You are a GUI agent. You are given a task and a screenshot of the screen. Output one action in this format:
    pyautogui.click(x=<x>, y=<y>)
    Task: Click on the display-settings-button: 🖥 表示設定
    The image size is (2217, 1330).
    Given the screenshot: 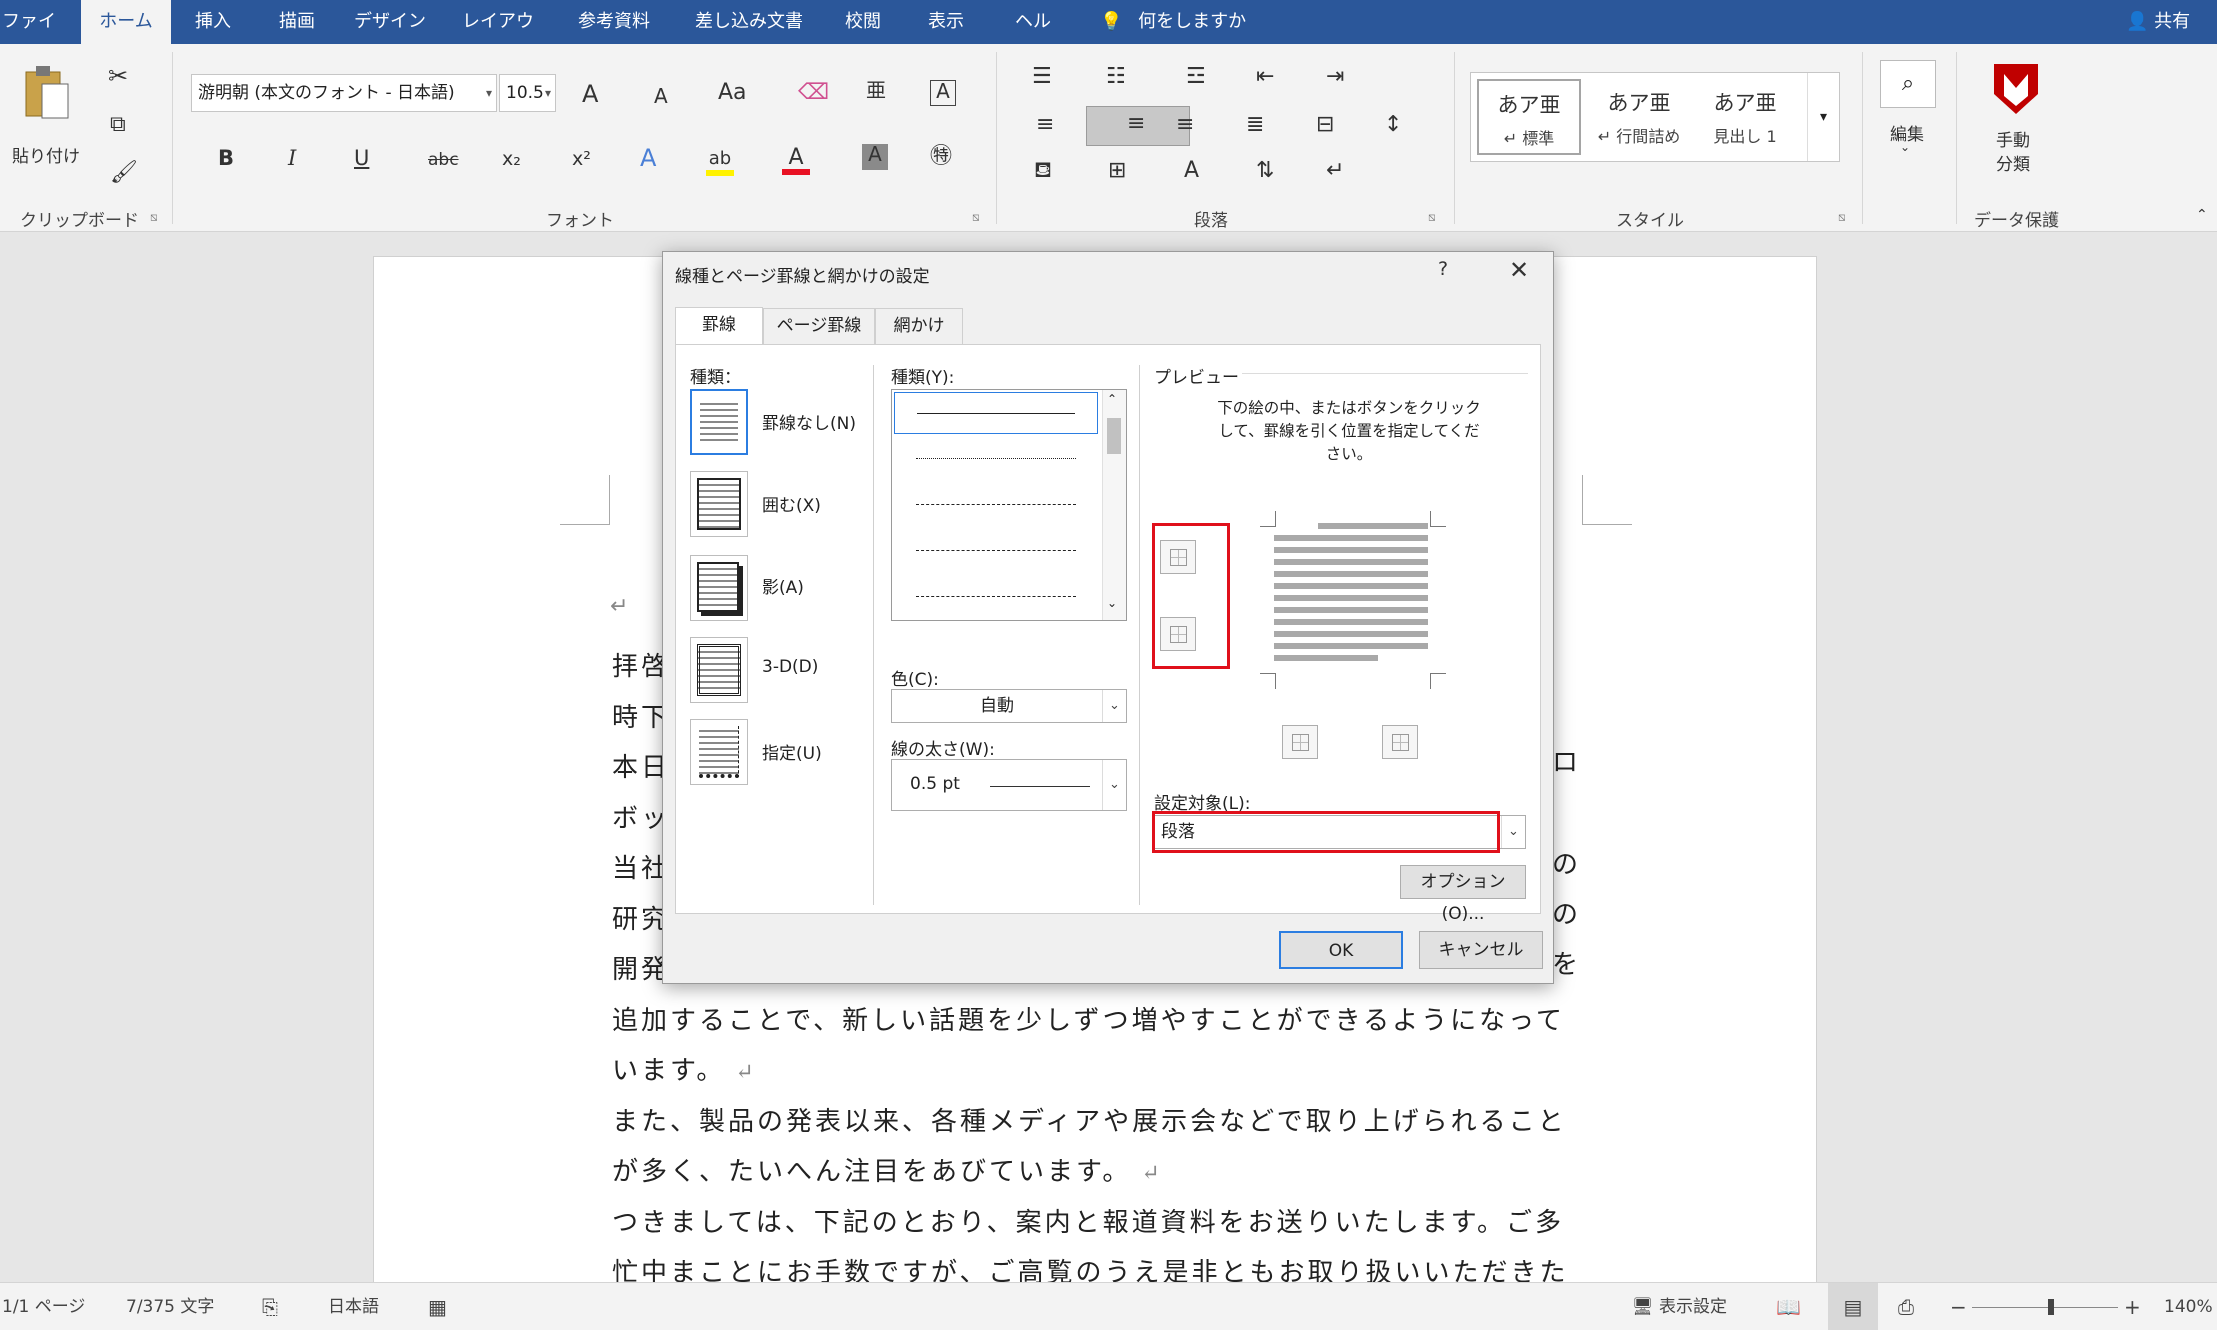 What is the action you would take?
    pyautogui.click(x=1679, y=1306)
    